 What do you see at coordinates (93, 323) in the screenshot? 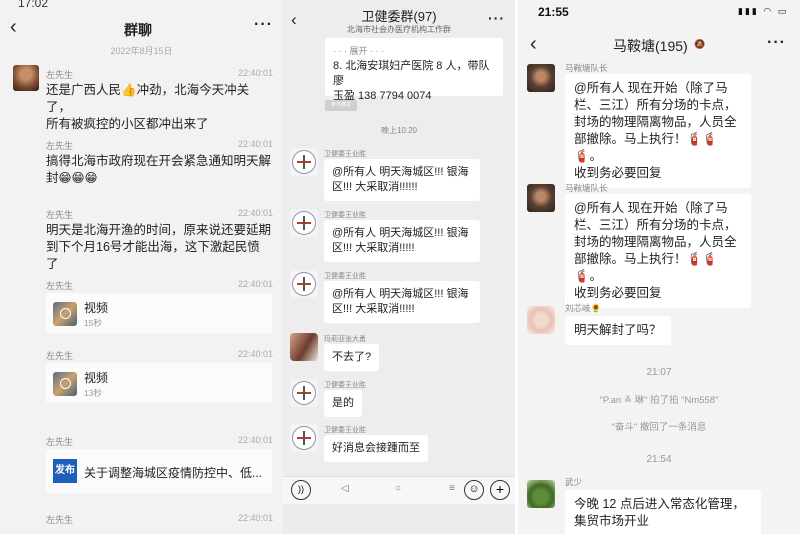
I see `video-duration: 15秒` at bounding box center [93, 323].